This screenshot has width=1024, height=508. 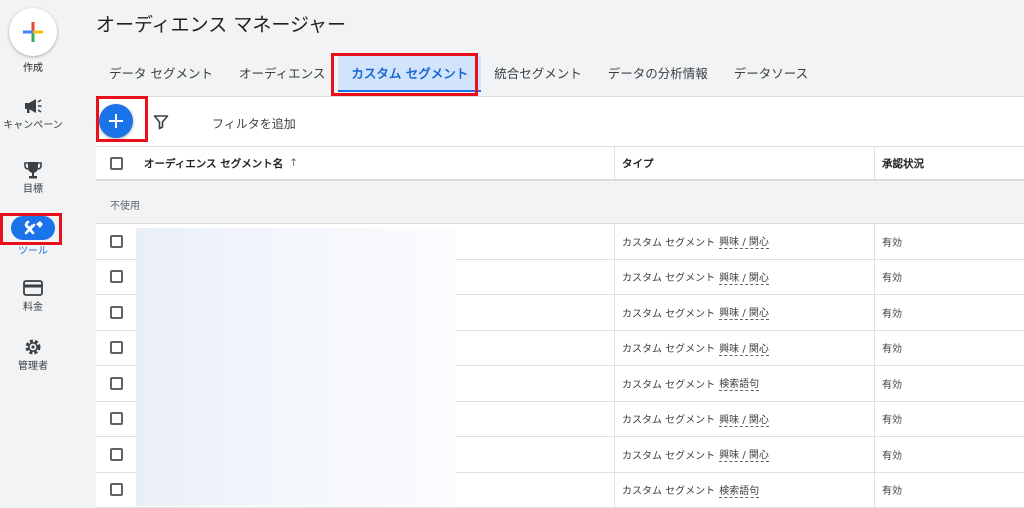 I want to click on left-nav: 作成 キャンペーン 目標 ツール, so click(x=33, y=253).